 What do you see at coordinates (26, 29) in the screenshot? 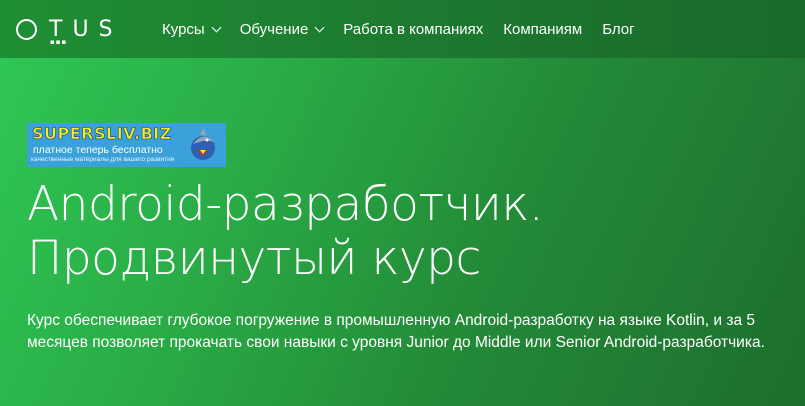
I see `logo-o-circle` at bounding box center [26, 29].